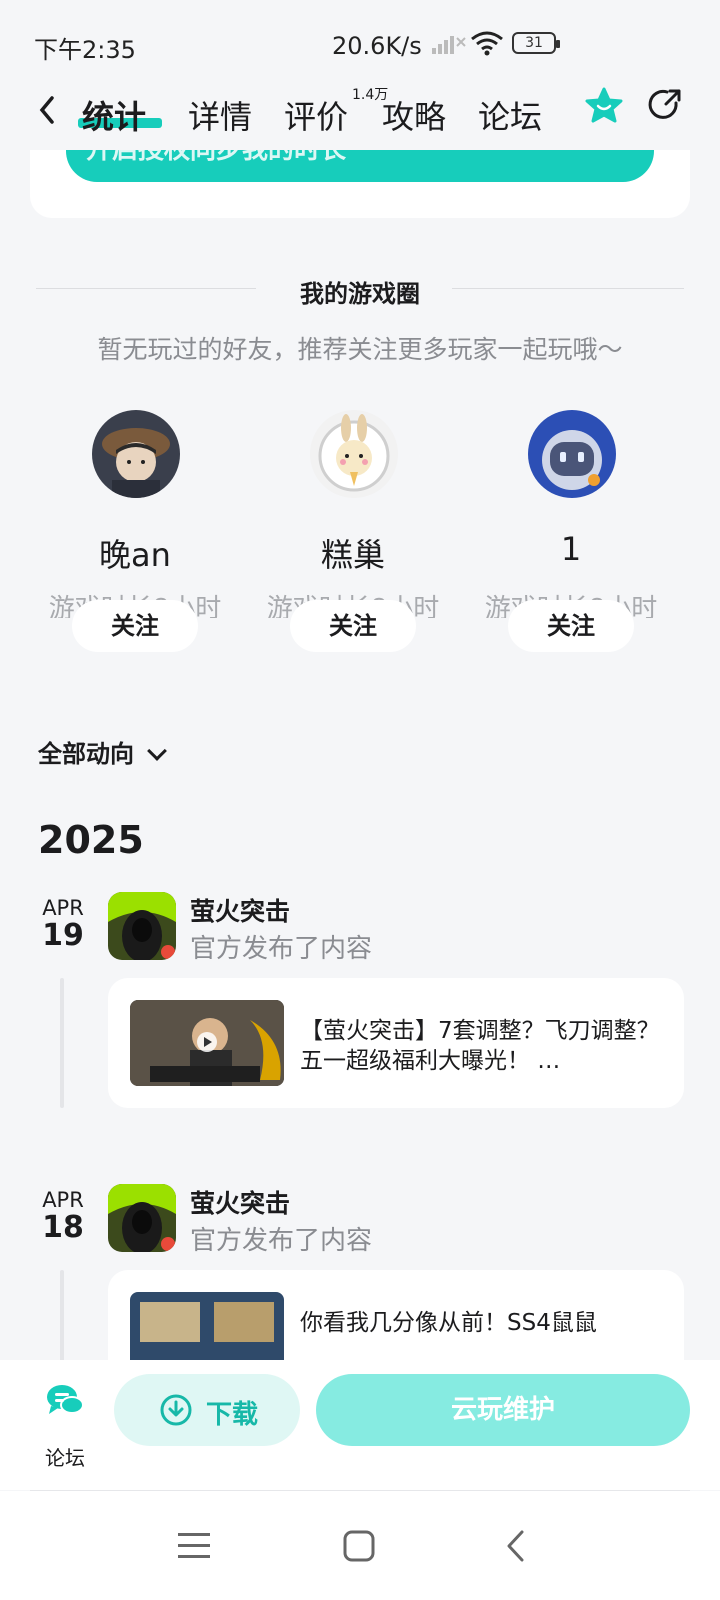 The image size is (720, 1600). What do you see at coordinates (516, 1546) in the screenshot?
I see `back-nav-icon` at bounding box center [516, 1546].